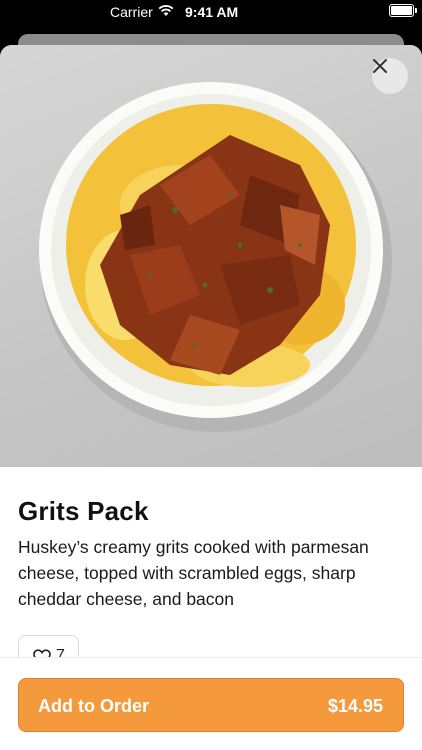 The image size is (422, 750). I want to click on close-icon, so click(380, 66).